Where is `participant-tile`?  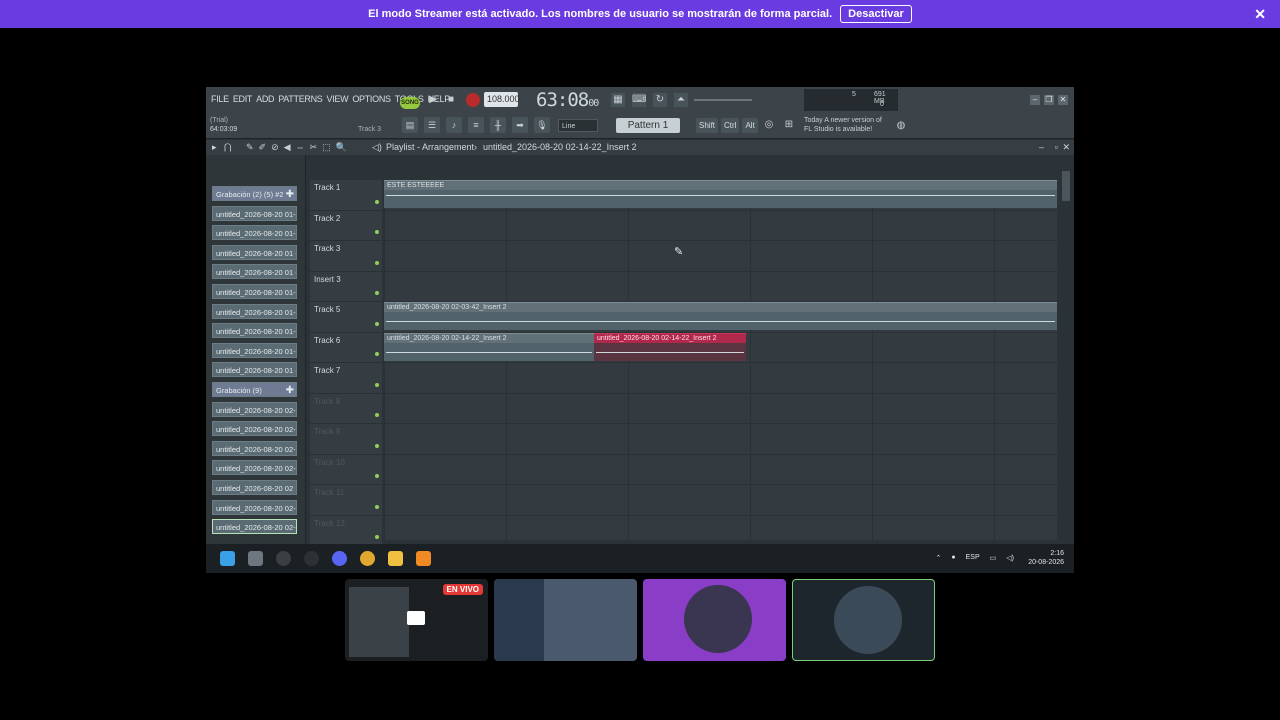
participant-tile is located at coordinates (714, 620).